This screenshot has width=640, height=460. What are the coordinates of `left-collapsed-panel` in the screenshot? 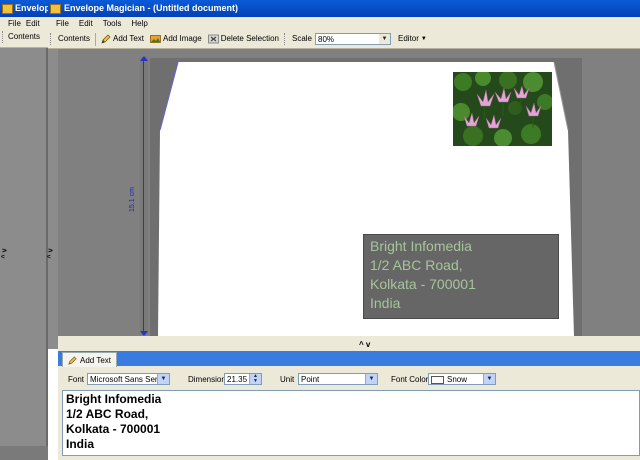 It's located at (53, 199).